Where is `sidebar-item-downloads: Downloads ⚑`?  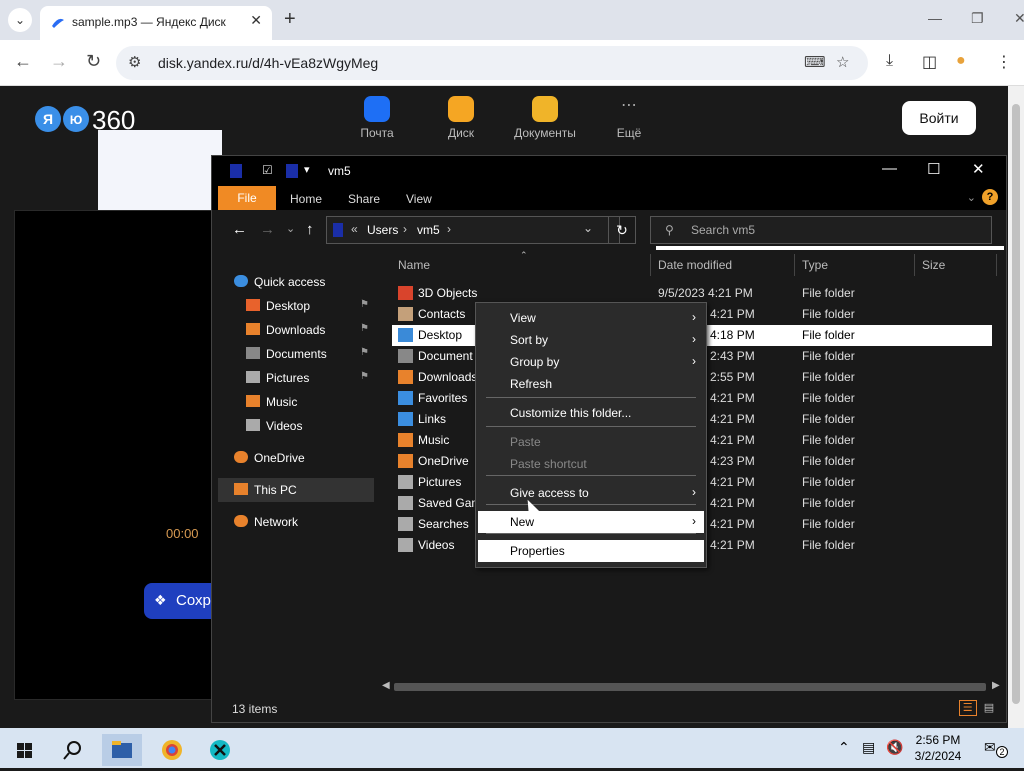
sidebar-item-downloads: Downloads ⚑ is located at coordinates (296, 330).